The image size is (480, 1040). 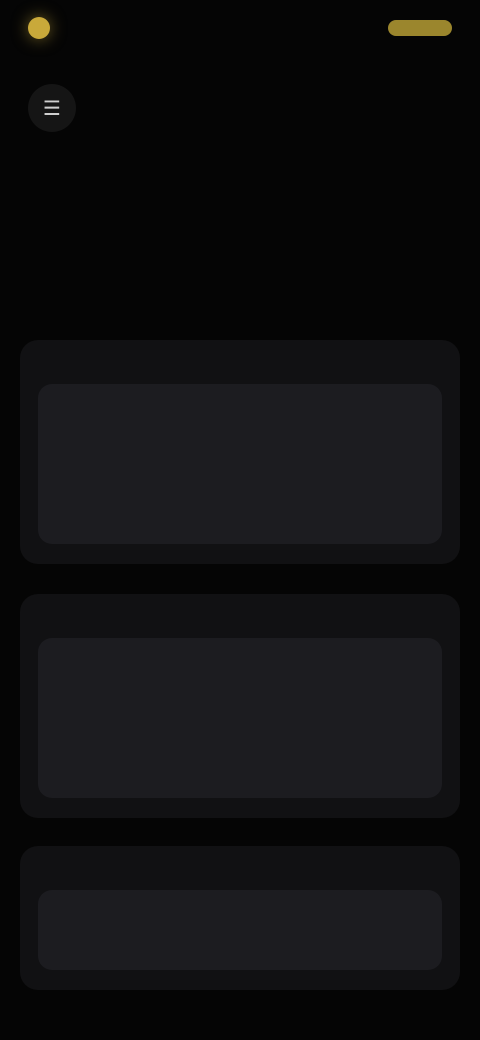 What do you see at coordinates (240, 177) in the screenshot?
I see `hero` at bounding box center [240, 177].